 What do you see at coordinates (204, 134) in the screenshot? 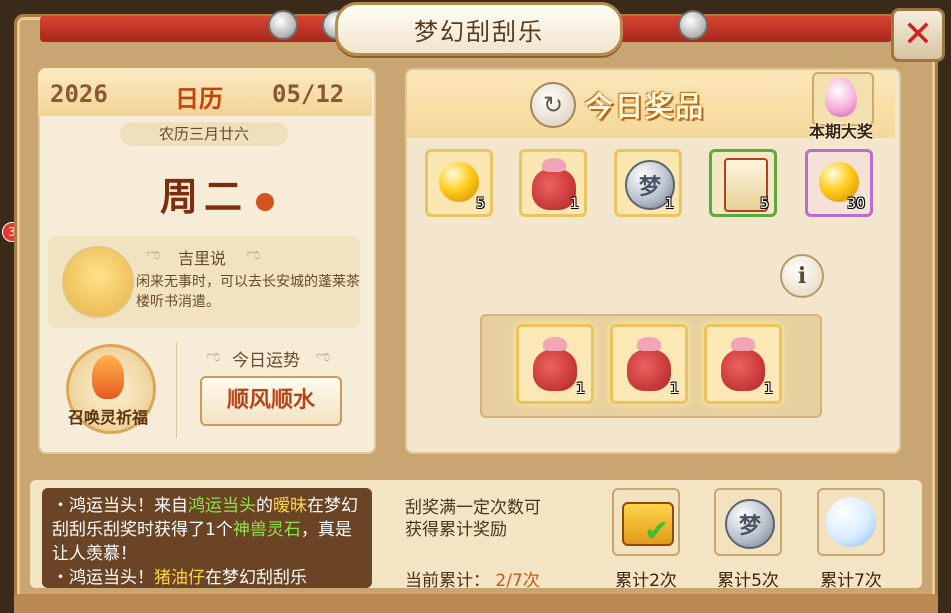
I see `lunar-date: 农历三月廿六` at bounding box center [204, 134].